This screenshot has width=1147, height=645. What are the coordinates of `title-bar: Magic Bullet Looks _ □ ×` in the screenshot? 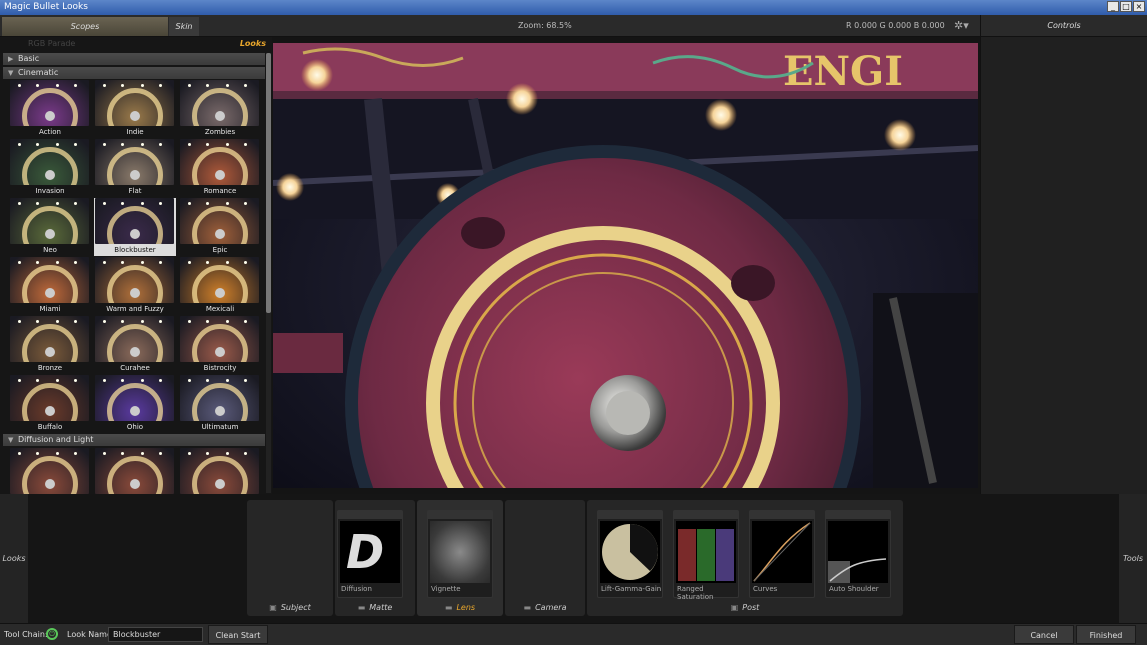 It's located at (573, 7).